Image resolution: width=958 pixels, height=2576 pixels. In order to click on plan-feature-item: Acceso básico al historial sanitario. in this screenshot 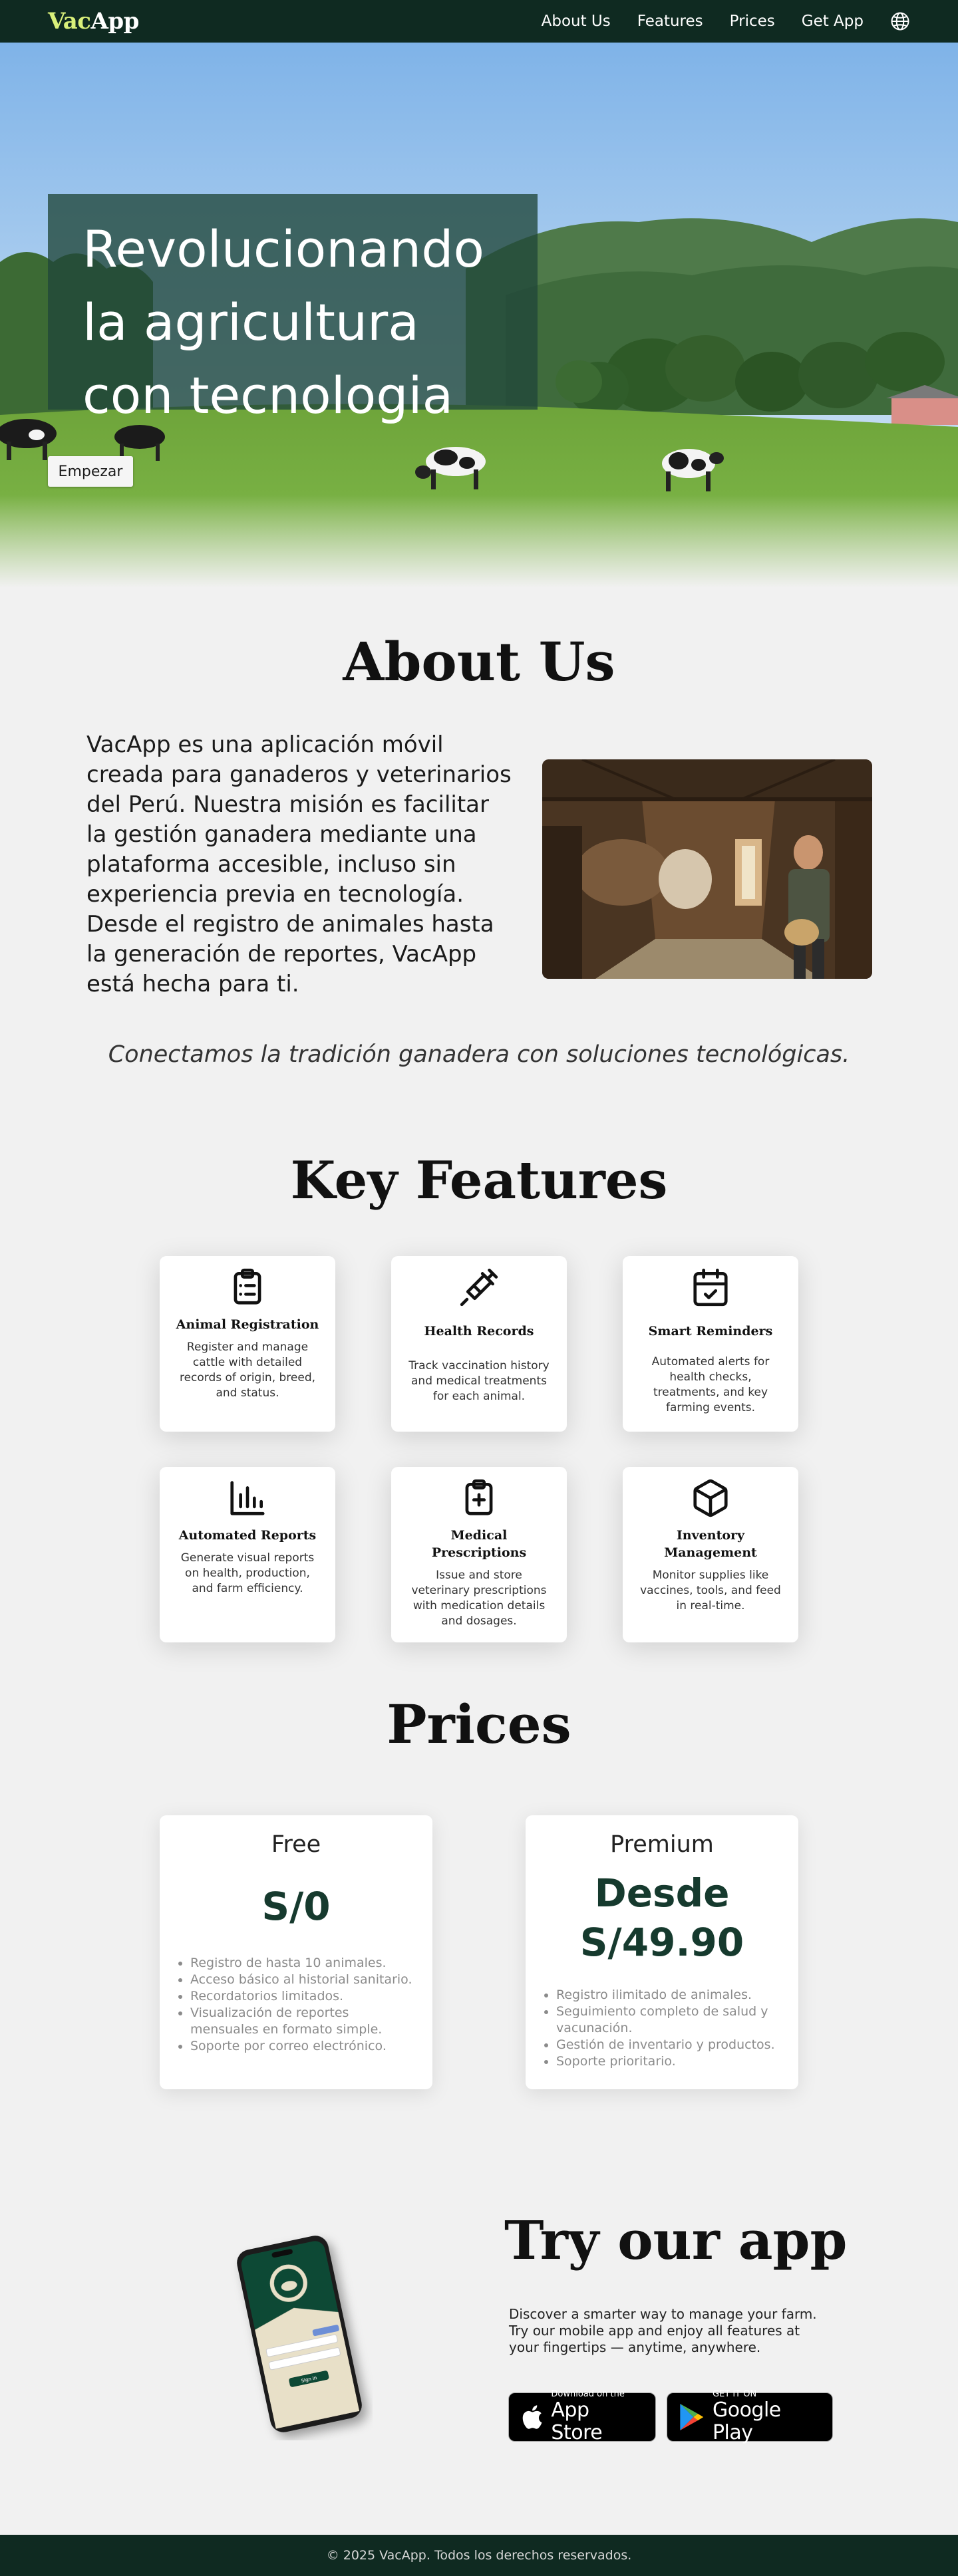, I will do `click(302, 1980)`.